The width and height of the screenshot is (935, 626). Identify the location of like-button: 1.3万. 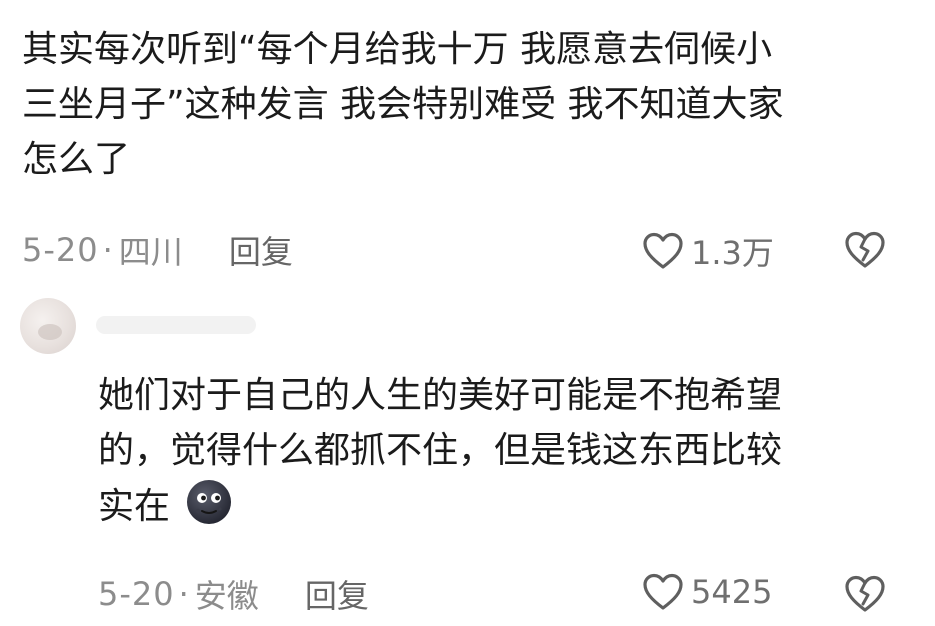
(707, 251).